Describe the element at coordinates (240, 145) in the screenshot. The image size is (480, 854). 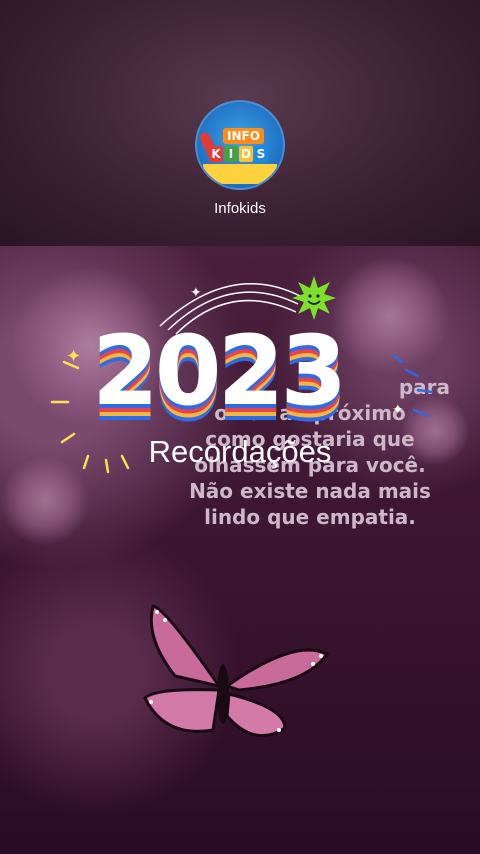
I see `channel-avatar: INFO K I D S` at that location.